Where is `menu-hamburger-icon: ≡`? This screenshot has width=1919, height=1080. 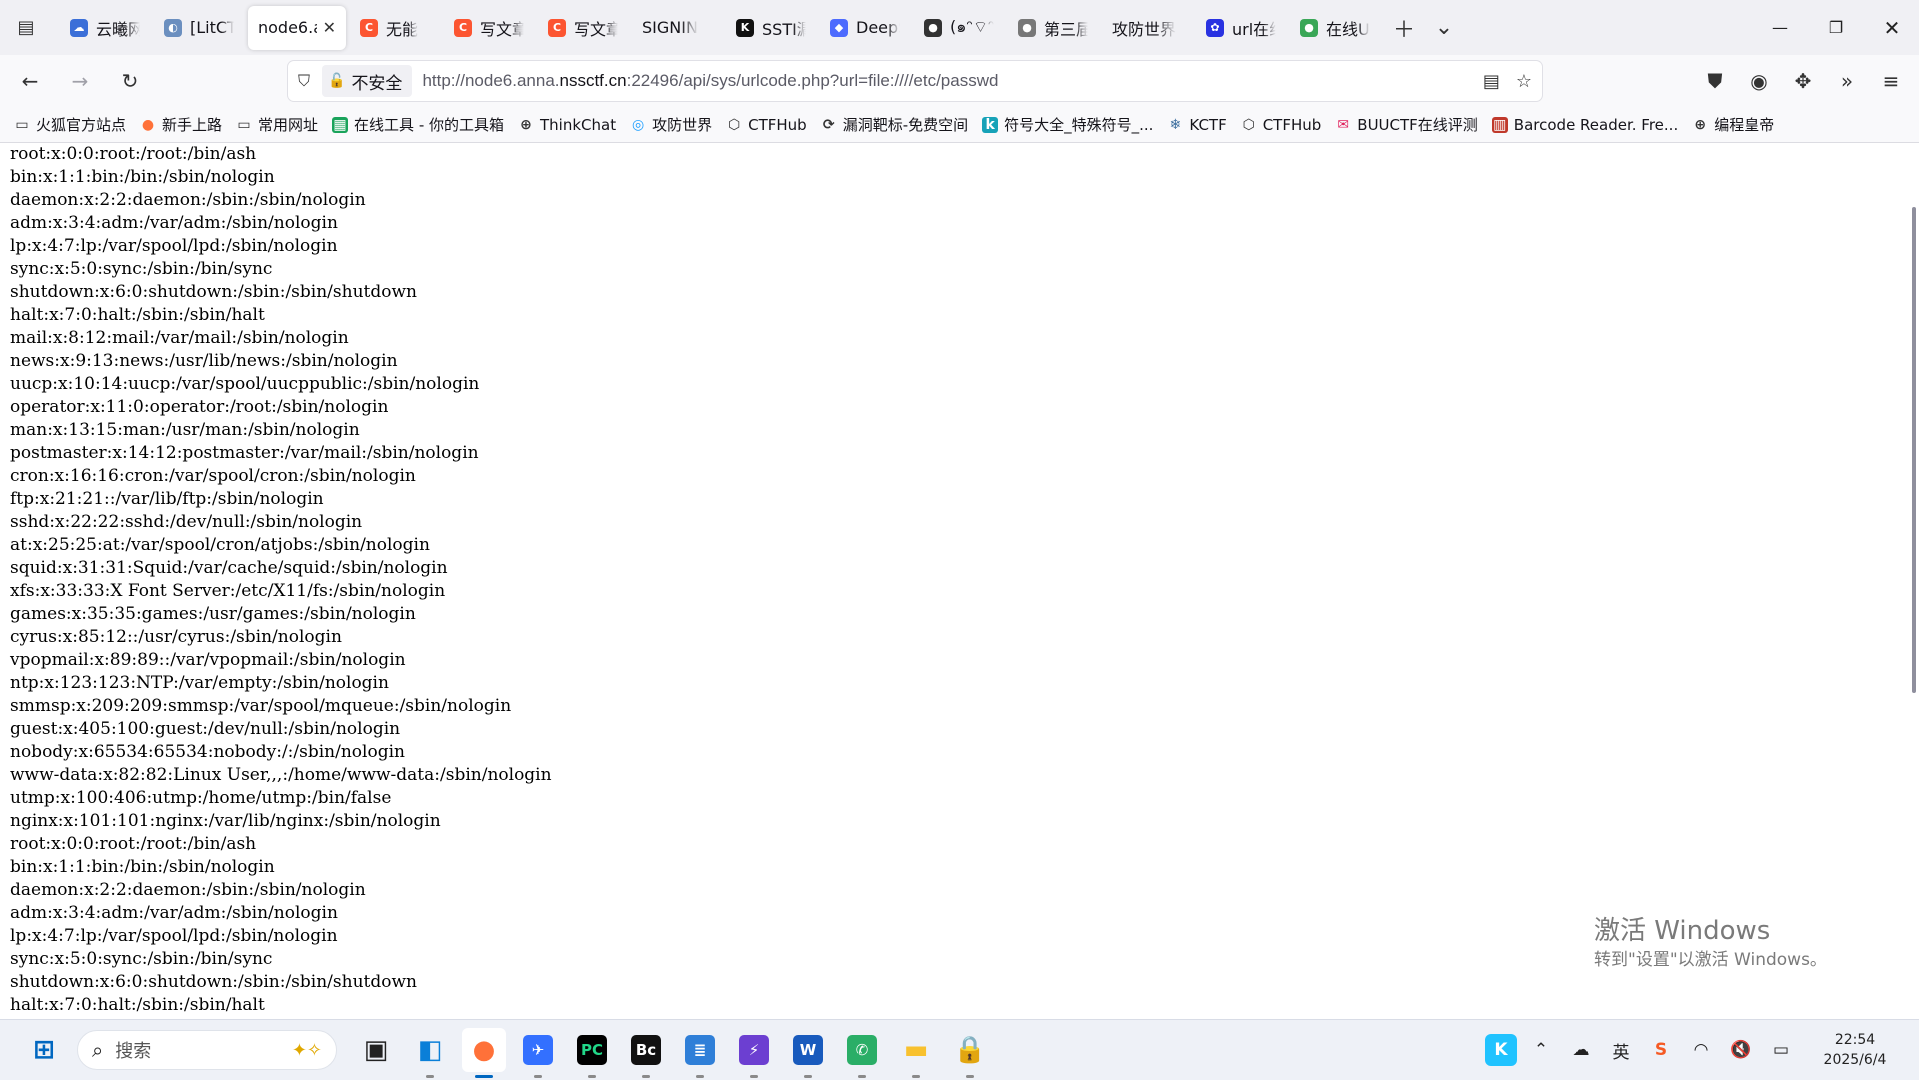
menu-hamburger-icon: ≡ is located at coordinates (1891, 81).